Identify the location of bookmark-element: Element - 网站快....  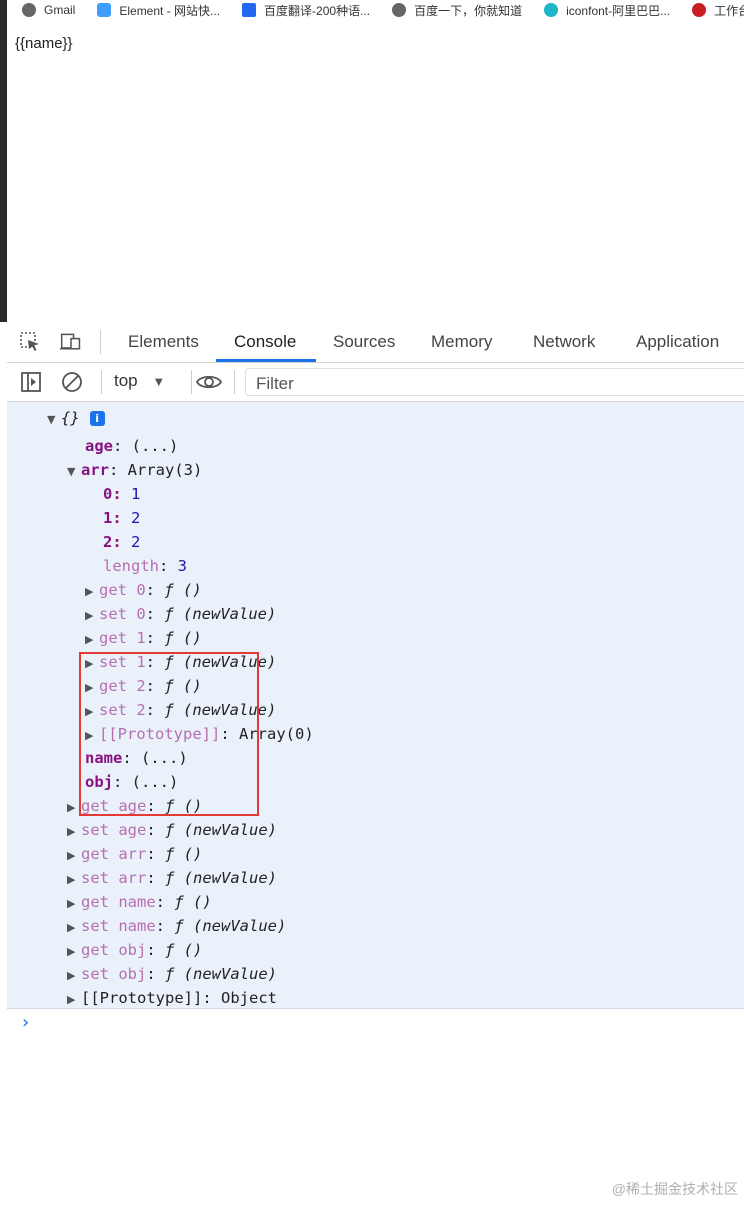
(158, 10).